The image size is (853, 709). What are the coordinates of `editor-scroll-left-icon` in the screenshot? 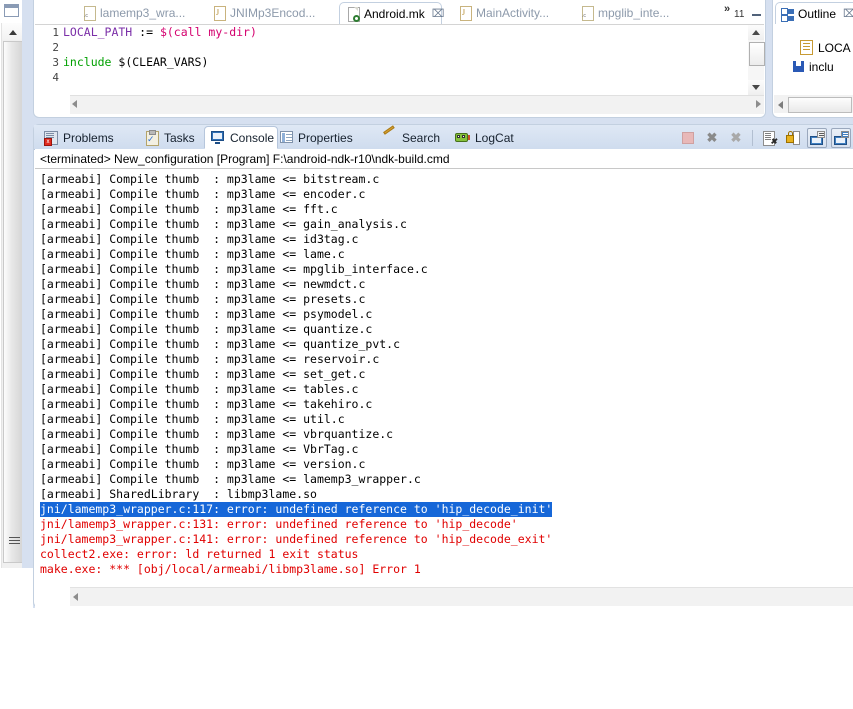 It's located at (74, 104).